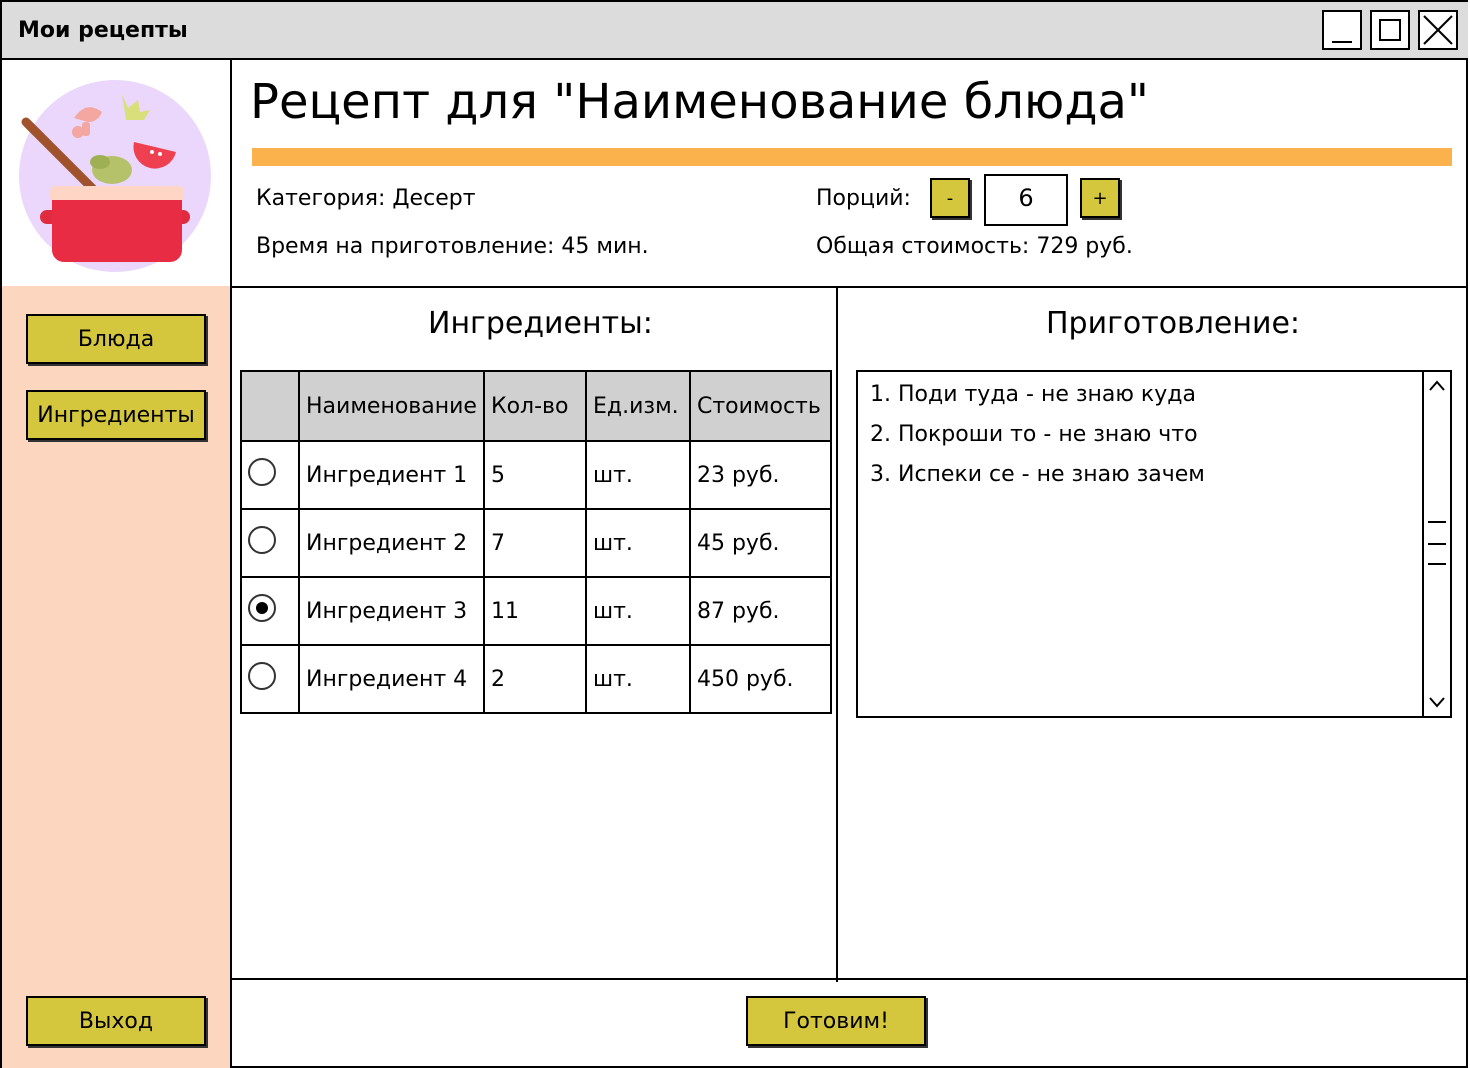  I want to click on footer-divider, so click(850, 979).